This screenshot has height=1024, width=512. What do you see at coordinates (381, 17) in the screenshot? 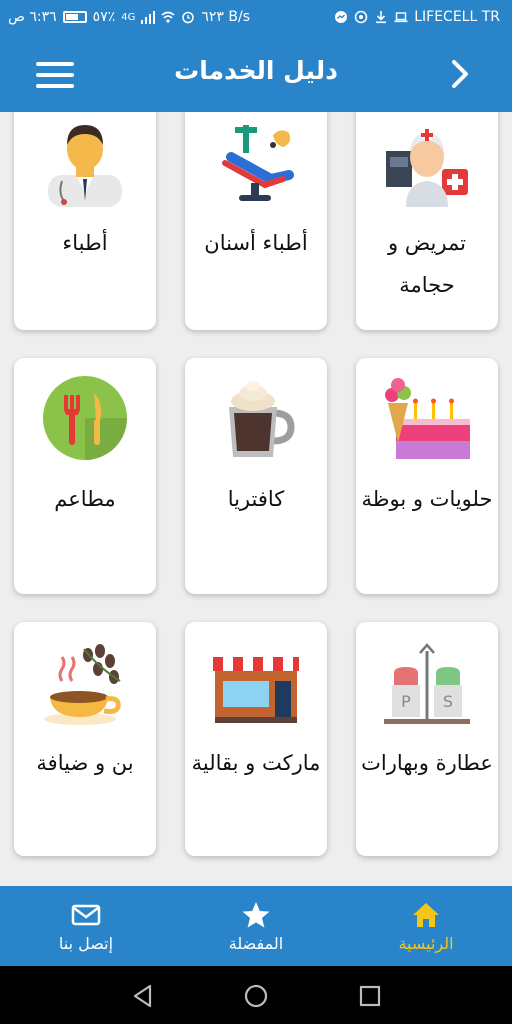
I see `download-icon` at bounding box center [381, 17].